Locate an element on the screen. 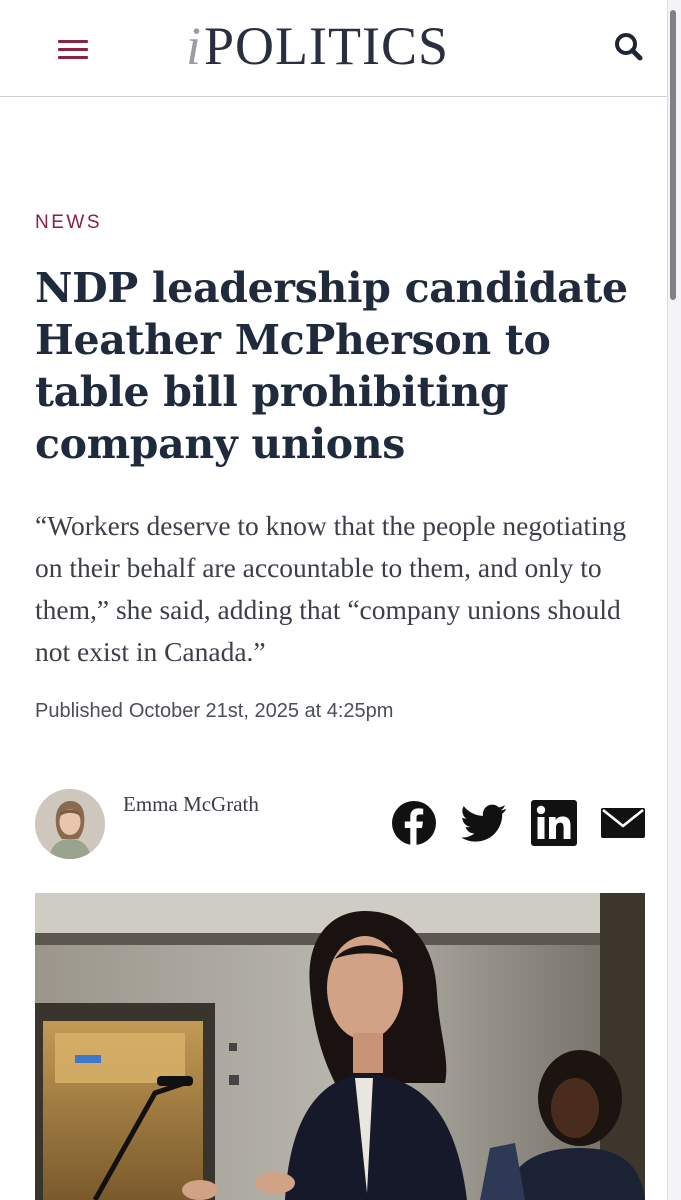  linkedin-icon is located at coordinates (554, 823).